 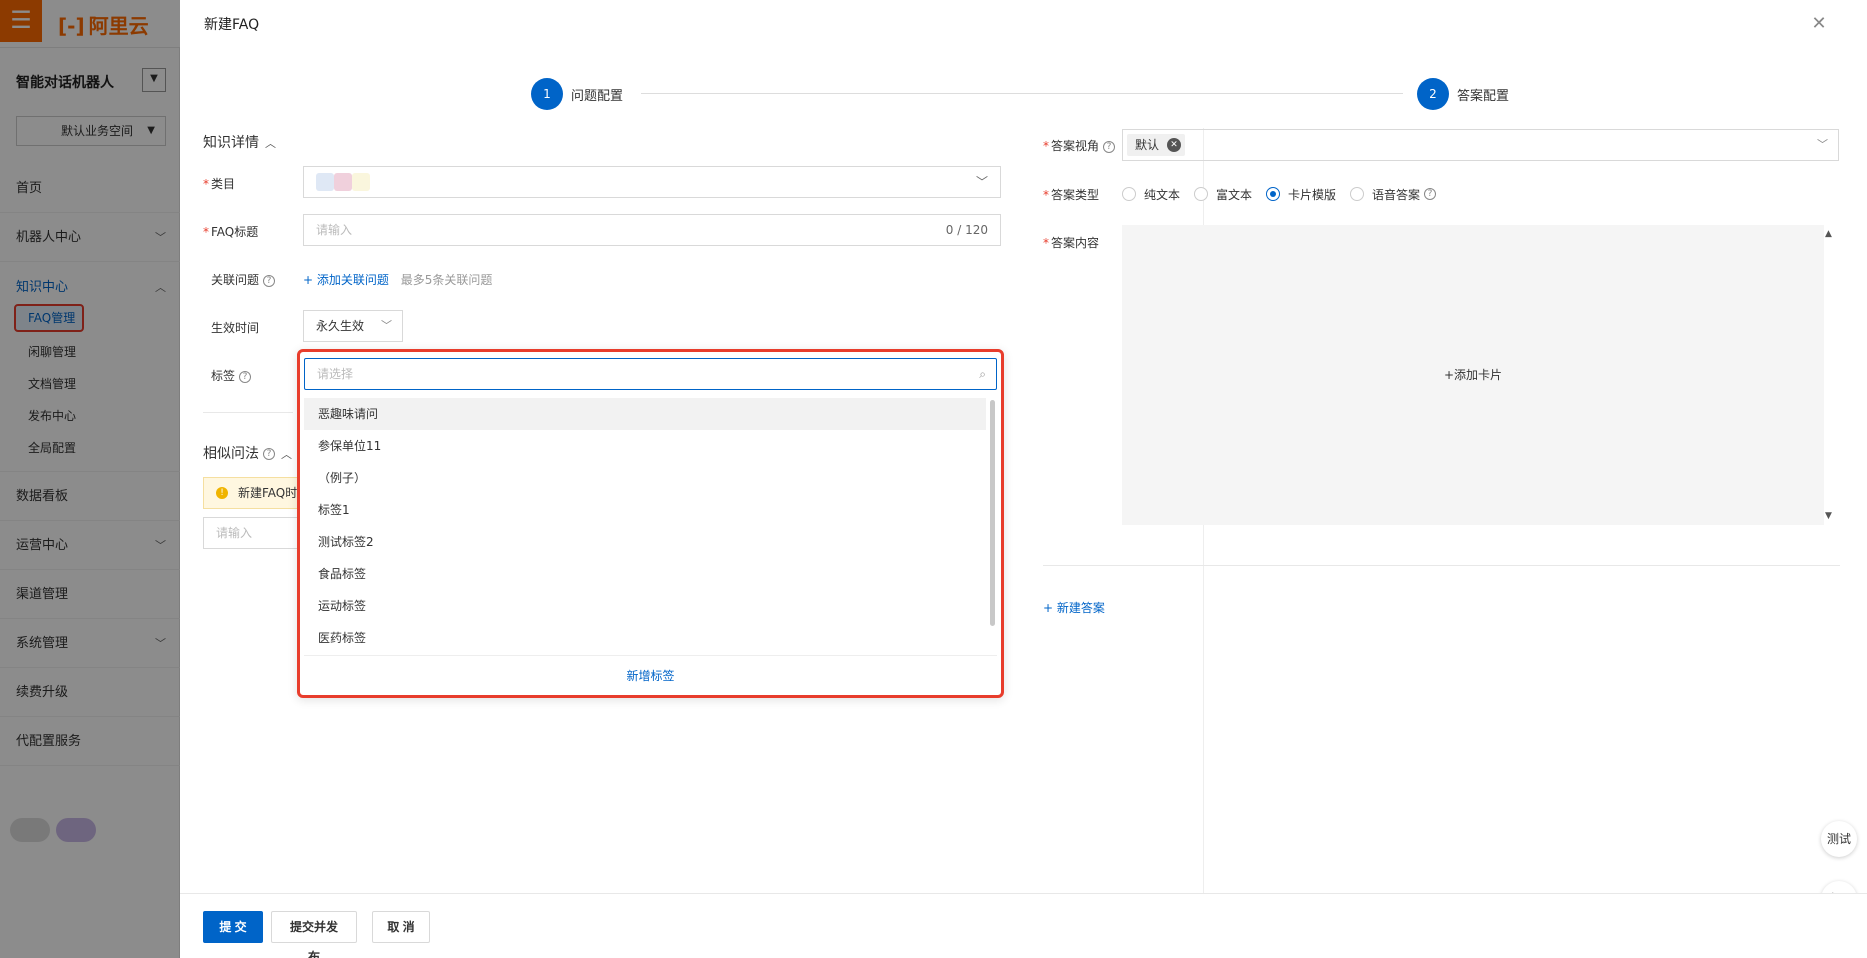 I want to click on steps: 1 问题配置 2 答案配置, so click(x=1032, y=94).